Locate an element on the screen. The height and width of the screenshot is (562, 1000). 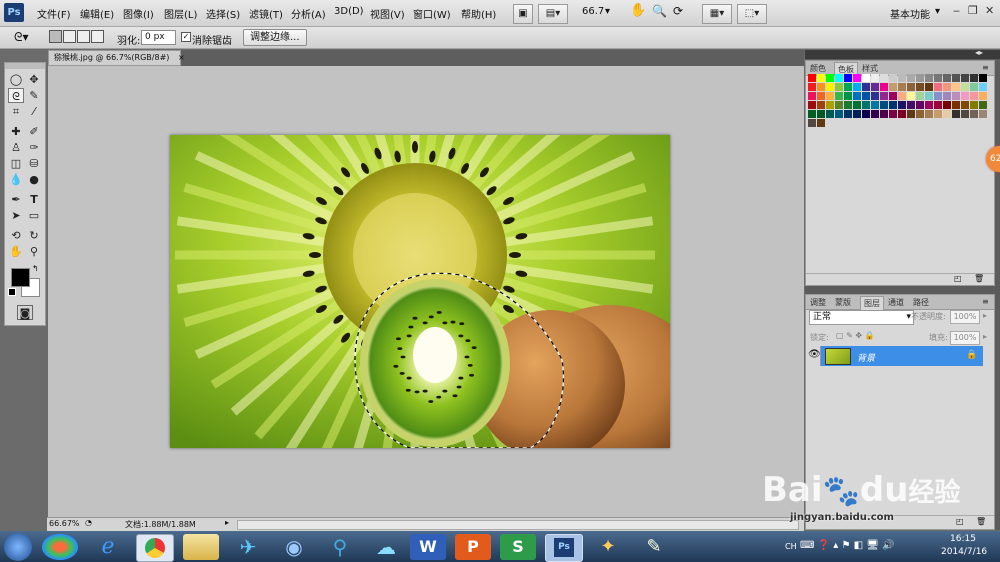
arrange-docs-button: ▦▾ is located at coordinates (717, 14).